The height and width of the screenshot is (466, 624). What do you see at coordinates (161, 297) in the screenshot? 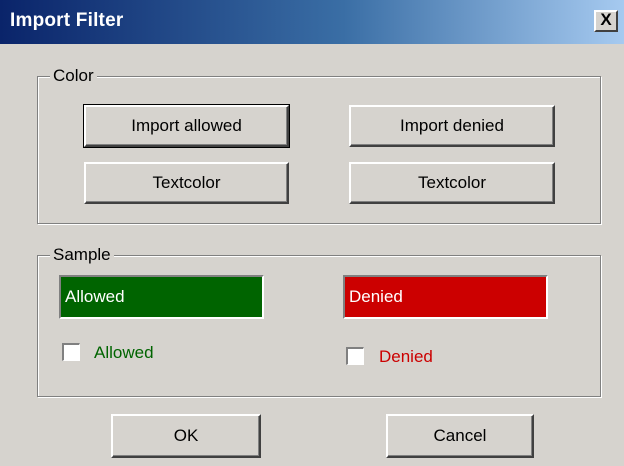
I see `allowed-sample-box: Allowed` at bounding box center [161, 297].